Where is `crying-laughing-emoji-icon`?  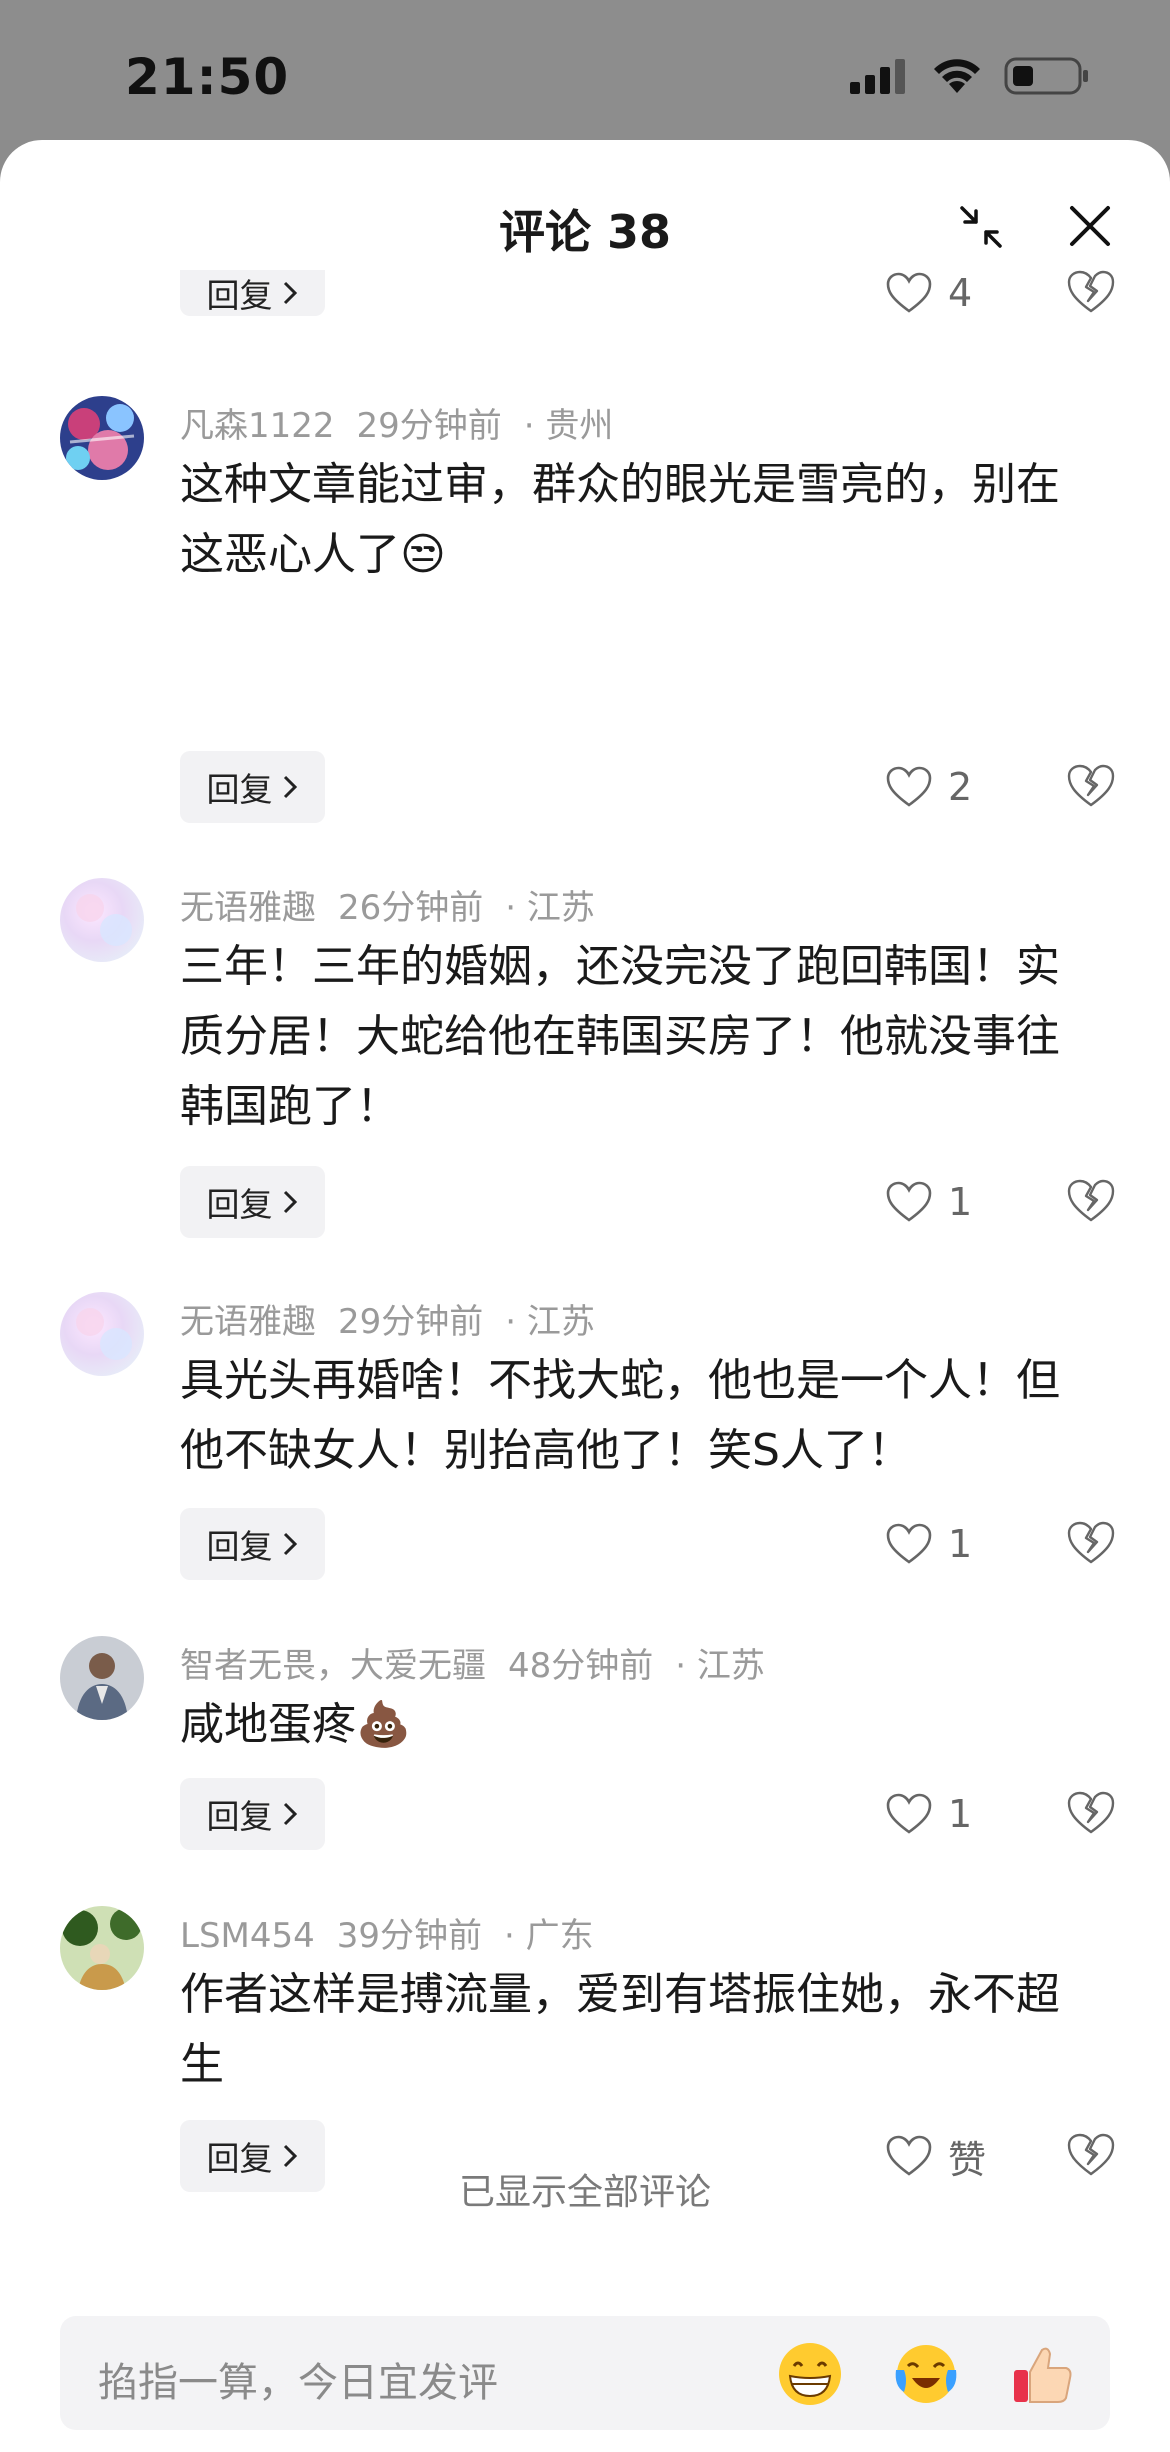
crying-laughing-emoji-icon is located at coordinates (926, 2374).